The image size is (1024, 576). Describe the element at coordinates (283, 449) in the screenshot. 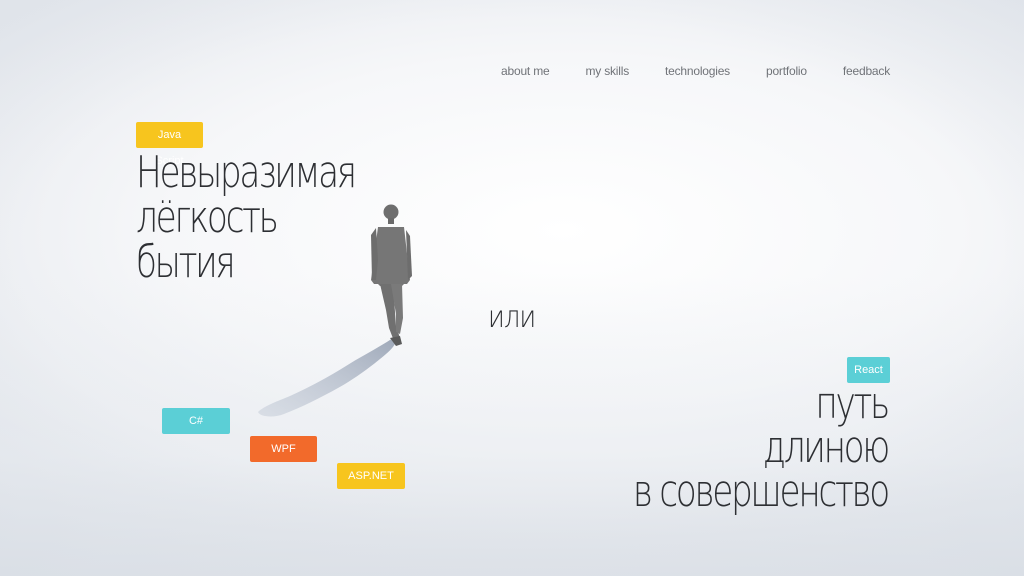

I see `tag-wpf: WPF` at that location.